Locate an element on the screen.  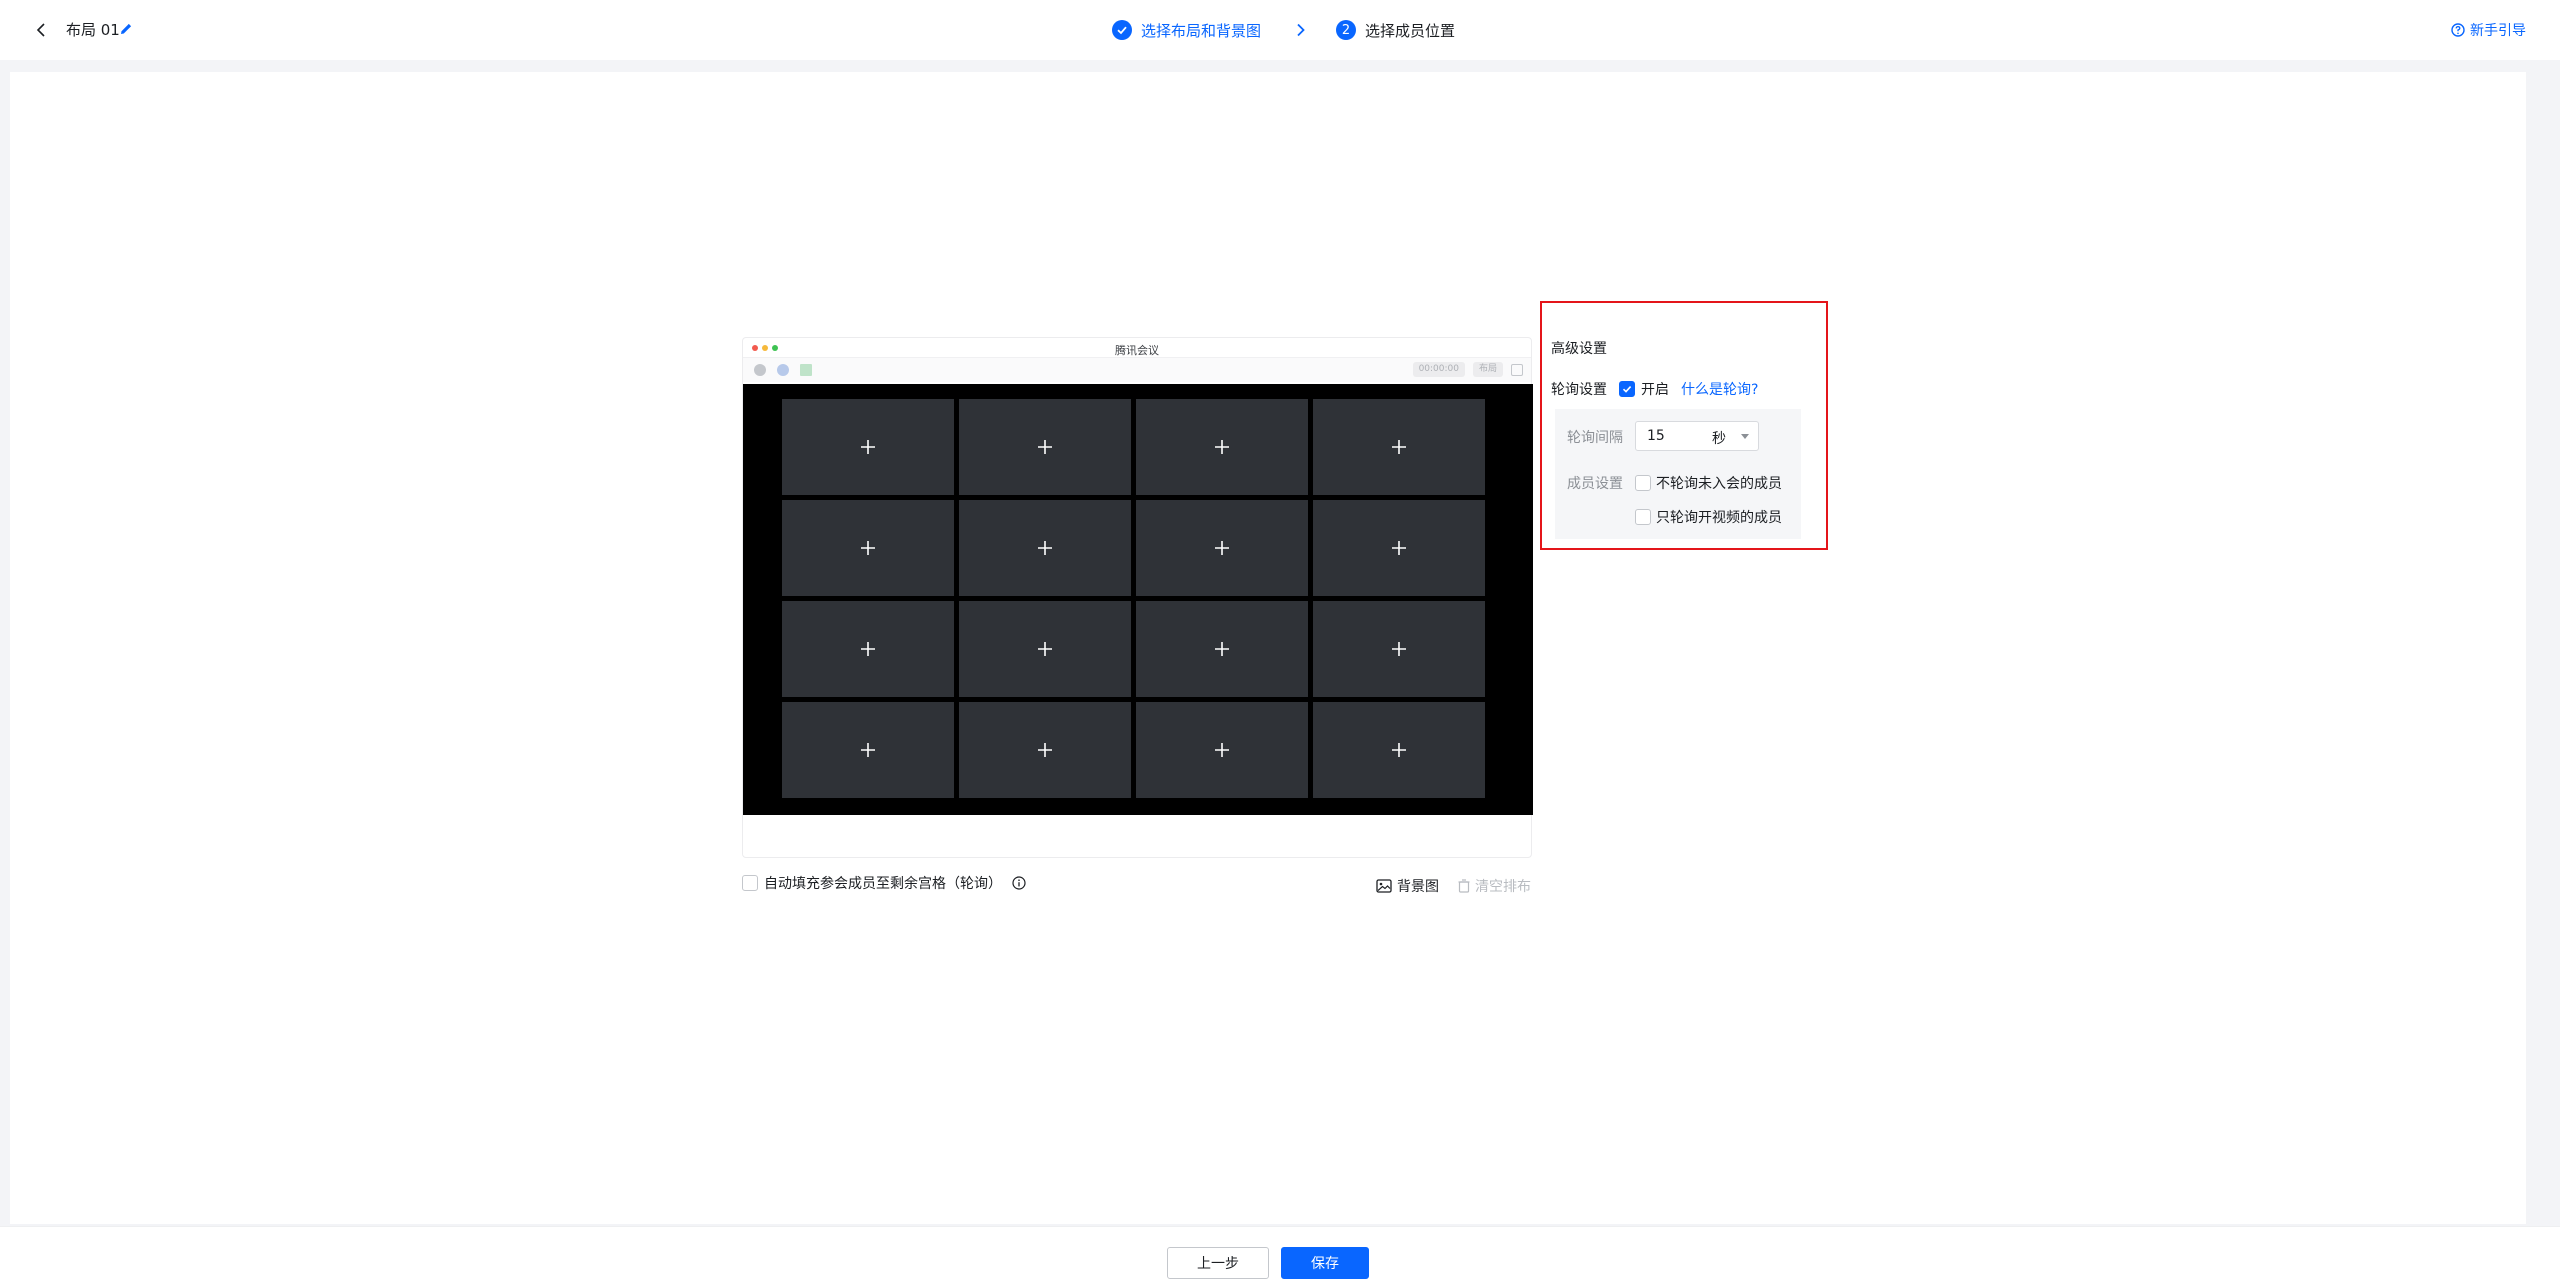
image-icon is located at coordinates (1384, 886).